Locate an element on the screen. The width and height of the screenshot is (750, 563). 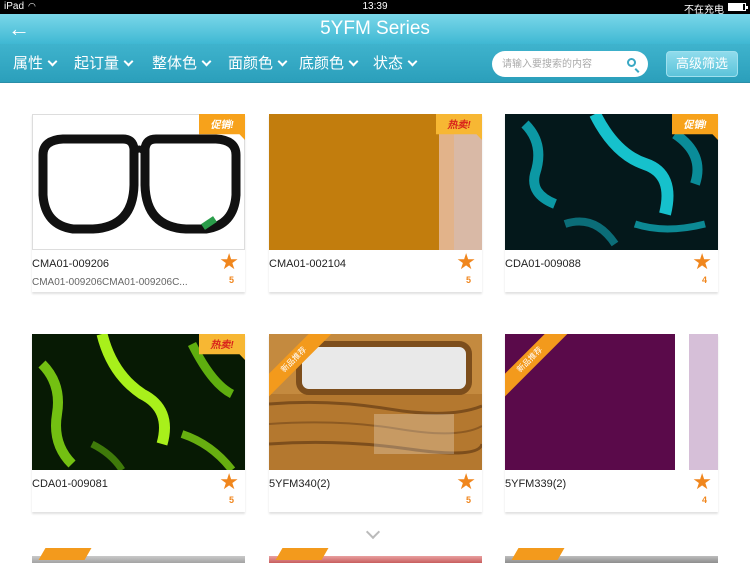
filter-min-order: 起订量 is located at coordinates (104, 64).